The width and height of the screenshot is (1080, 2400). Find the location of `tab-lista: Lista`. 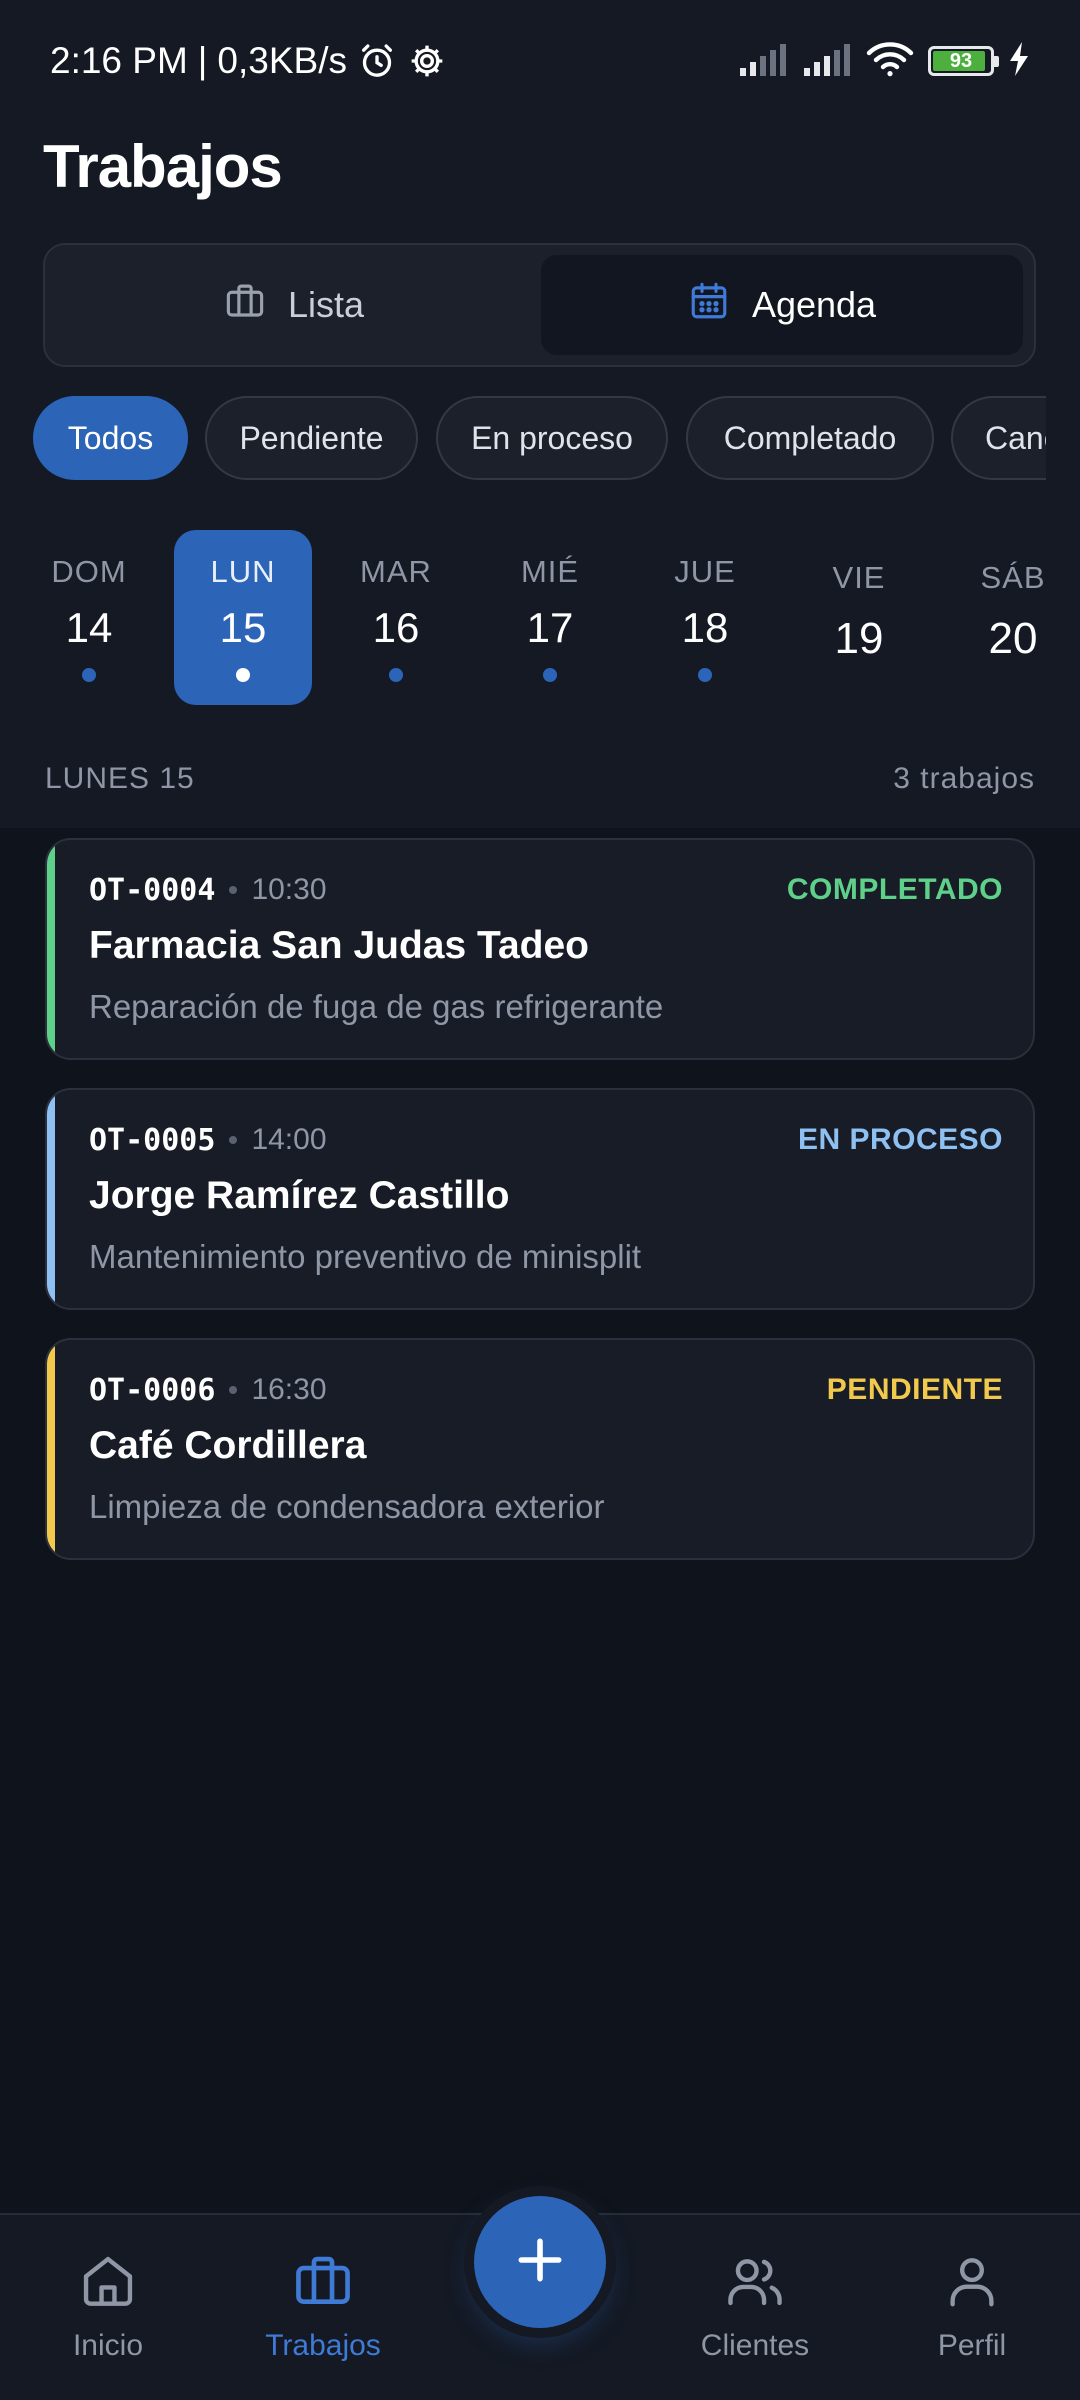

tab-lista: Lista is located at coordinates (294, 305).